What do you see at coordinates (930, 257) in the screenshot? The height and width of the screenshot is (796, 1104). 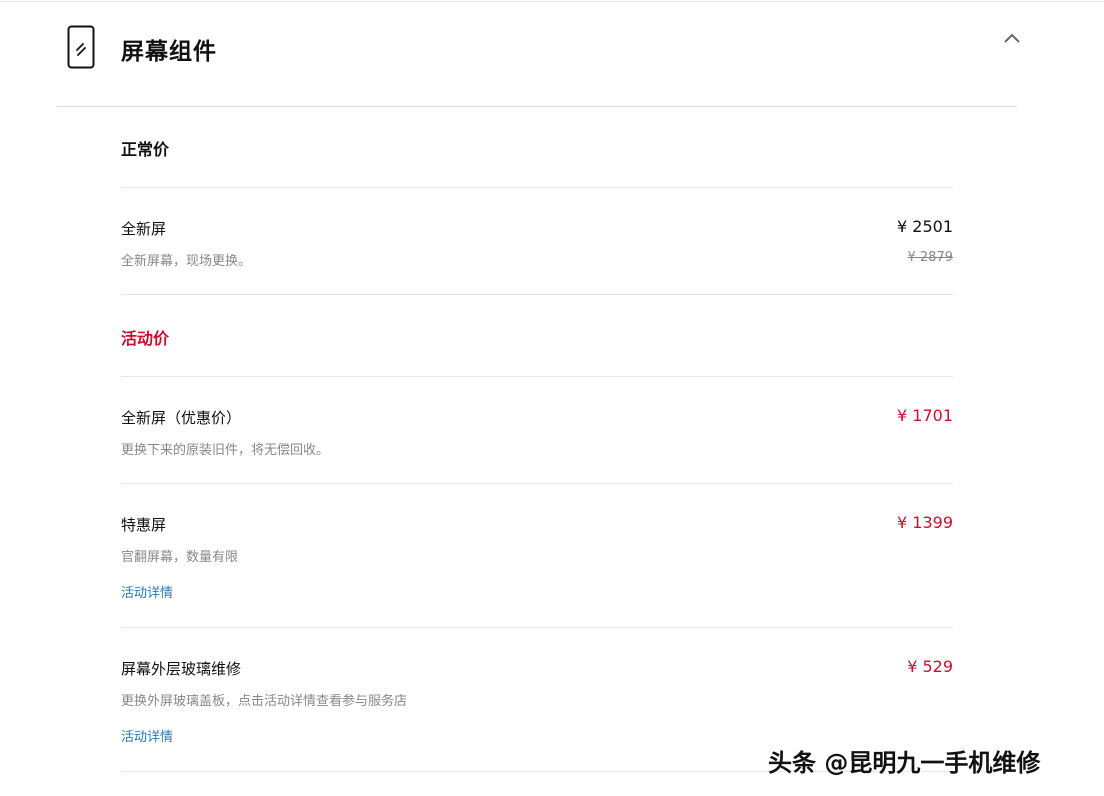 I see `item-original-price: ¥ 2879` at bounding box center [930, 257].